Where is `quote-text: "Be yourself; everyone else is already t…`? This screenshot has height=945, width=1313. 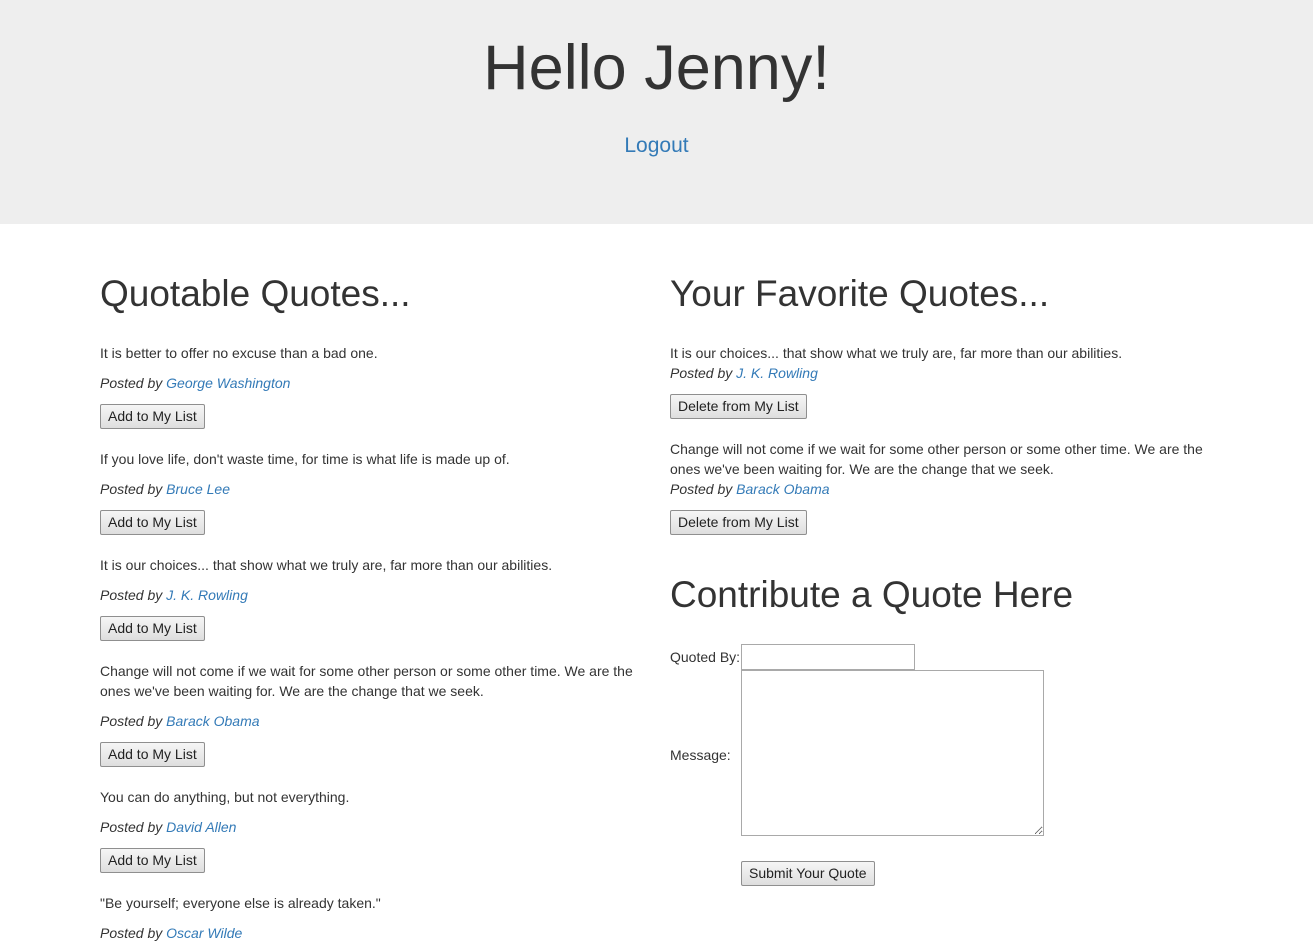
quote-text: "Be yourself; everyone else is already t… is located at coordinates (240, 903).